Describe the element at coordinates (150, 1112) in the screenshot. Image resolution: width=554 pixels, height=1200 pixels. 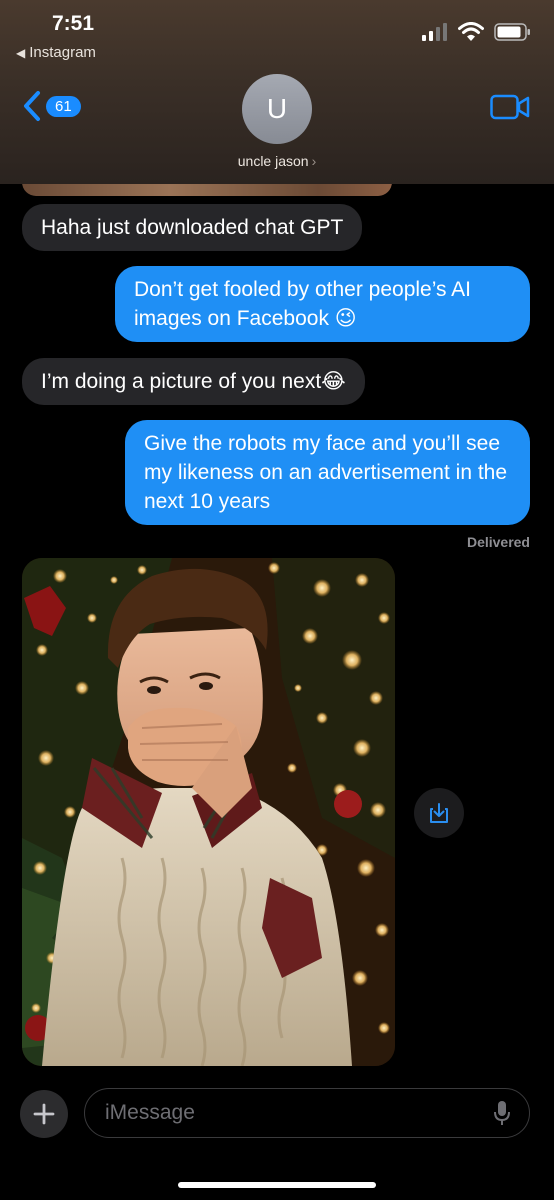
I see `imessage-placeholder: iMessage` at that location.